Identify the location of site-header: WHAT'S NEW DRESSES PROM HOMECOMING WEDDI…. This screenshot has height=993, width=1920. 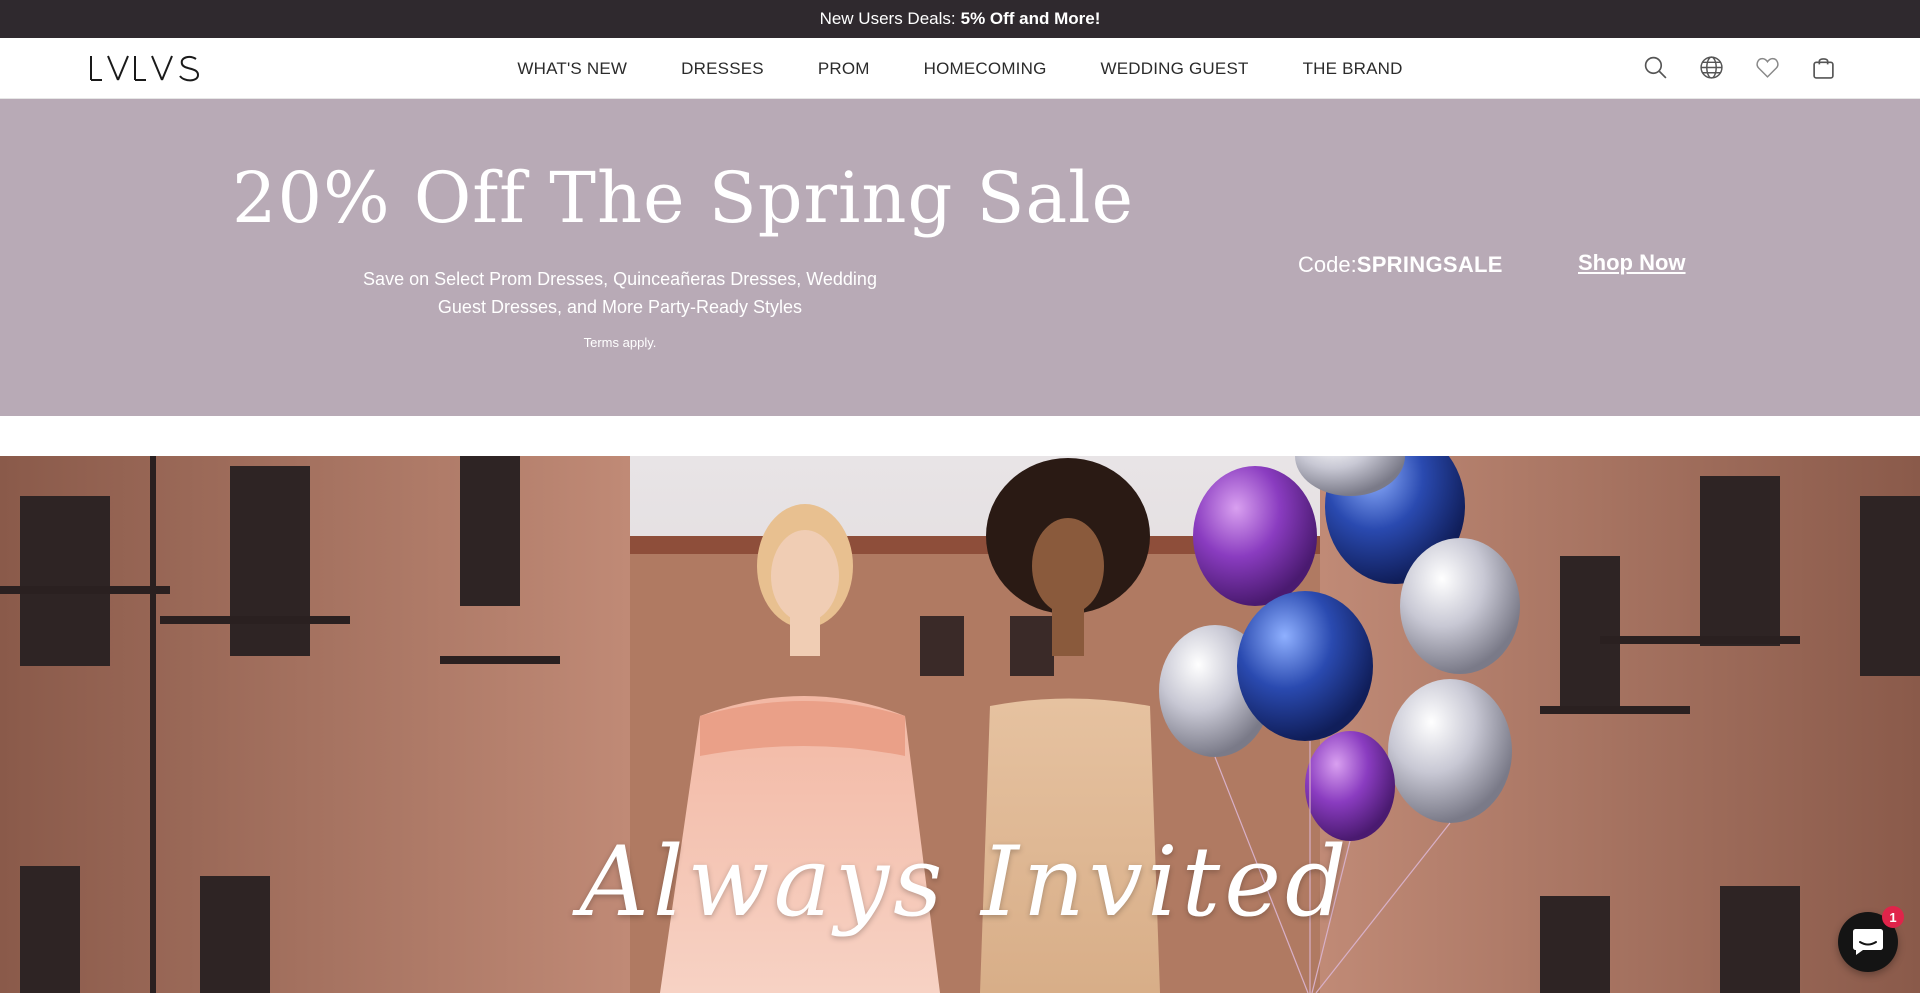
(960, 68).